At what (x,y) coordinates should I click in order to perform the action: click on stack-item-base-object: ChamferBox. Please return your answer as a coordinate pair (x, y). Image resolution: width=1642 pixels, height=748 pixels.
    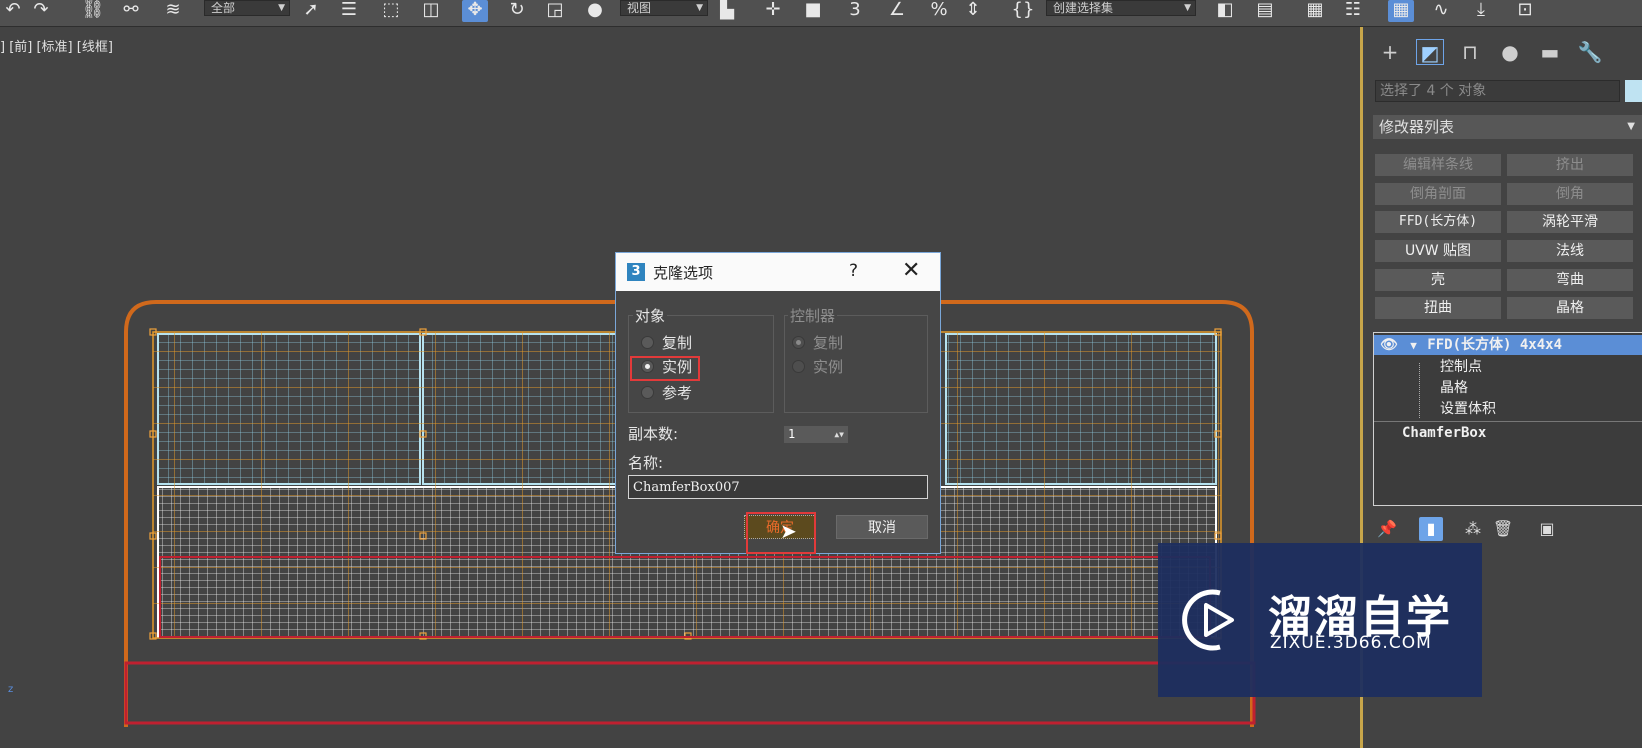
    Looking at the image, I should click on (1444, 433).